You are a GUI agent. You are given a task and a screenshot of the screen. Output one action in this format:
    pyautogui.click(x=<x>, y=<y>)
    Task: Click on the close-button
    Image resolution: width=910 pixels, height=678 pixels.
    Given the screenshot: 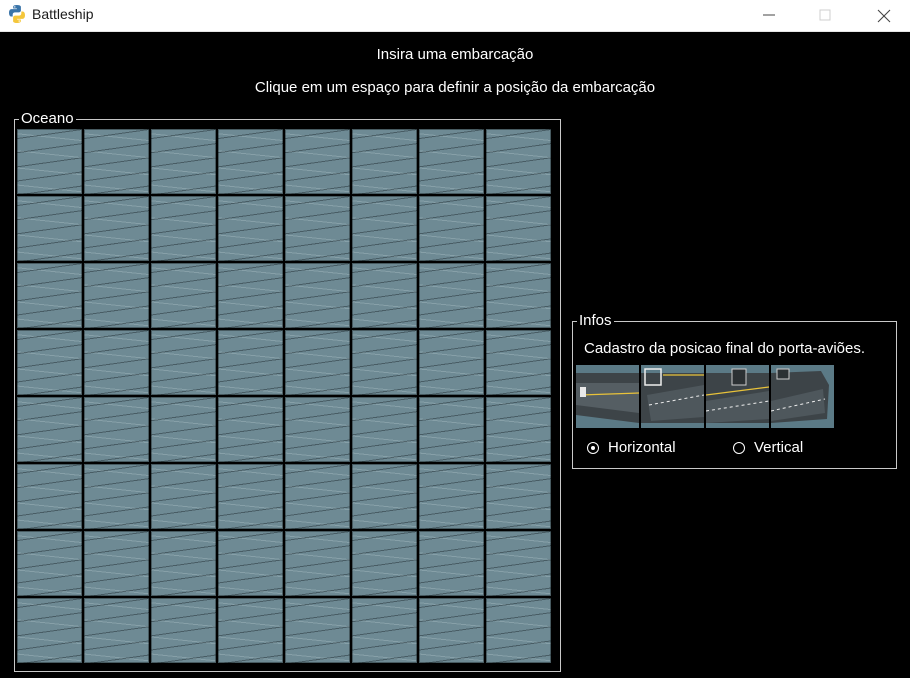 What is the action you would take?
    pyautogui.click(x=883, y=15)
    